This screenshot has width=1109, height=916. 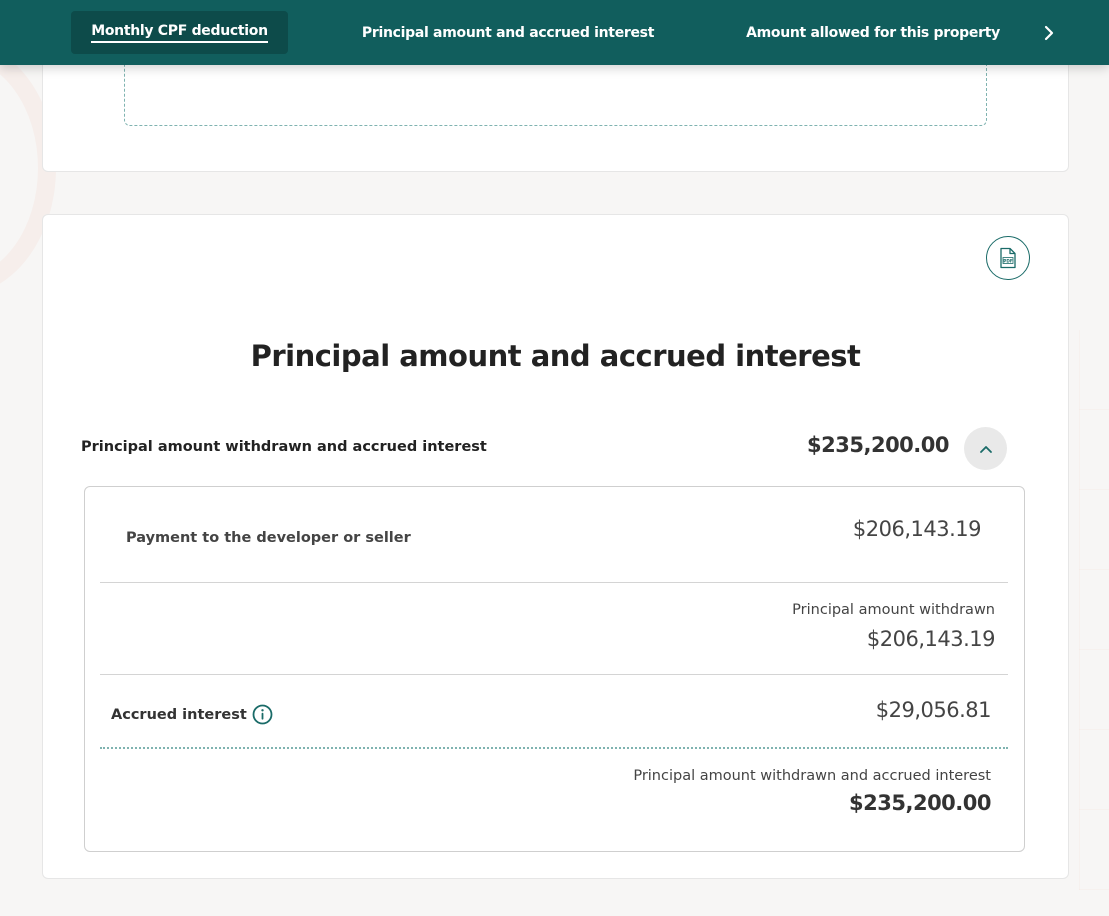 I want to click on tab-label: Amount allowed for this property, so click(x=873, y=32).